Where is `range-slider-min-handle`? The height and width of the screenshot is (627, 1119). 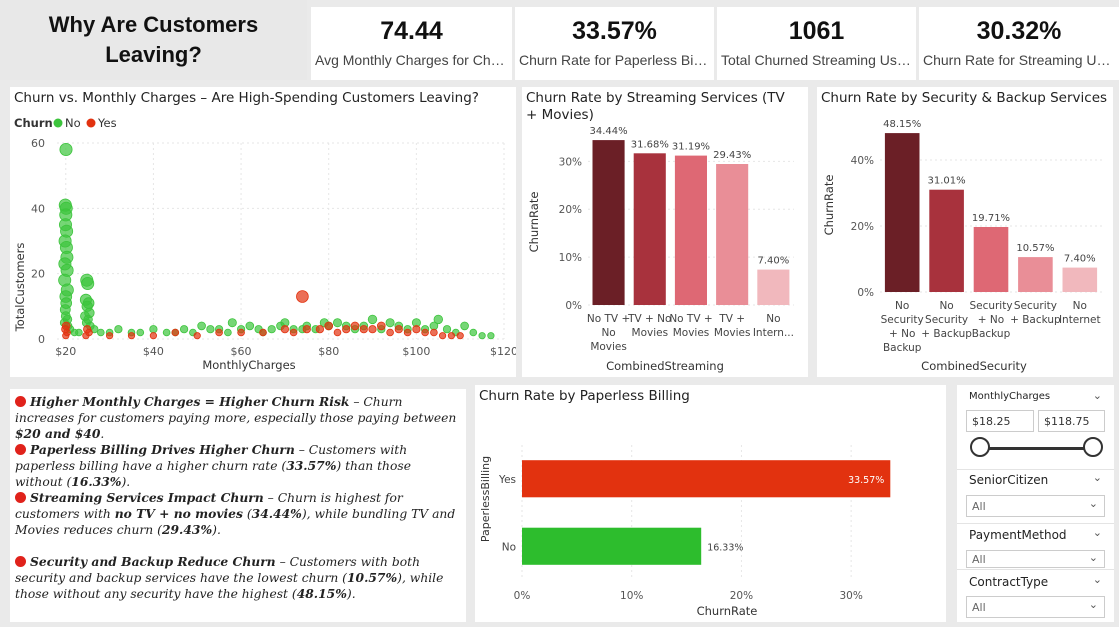
range-slider-min-handle is located at coordinates (980, 447).